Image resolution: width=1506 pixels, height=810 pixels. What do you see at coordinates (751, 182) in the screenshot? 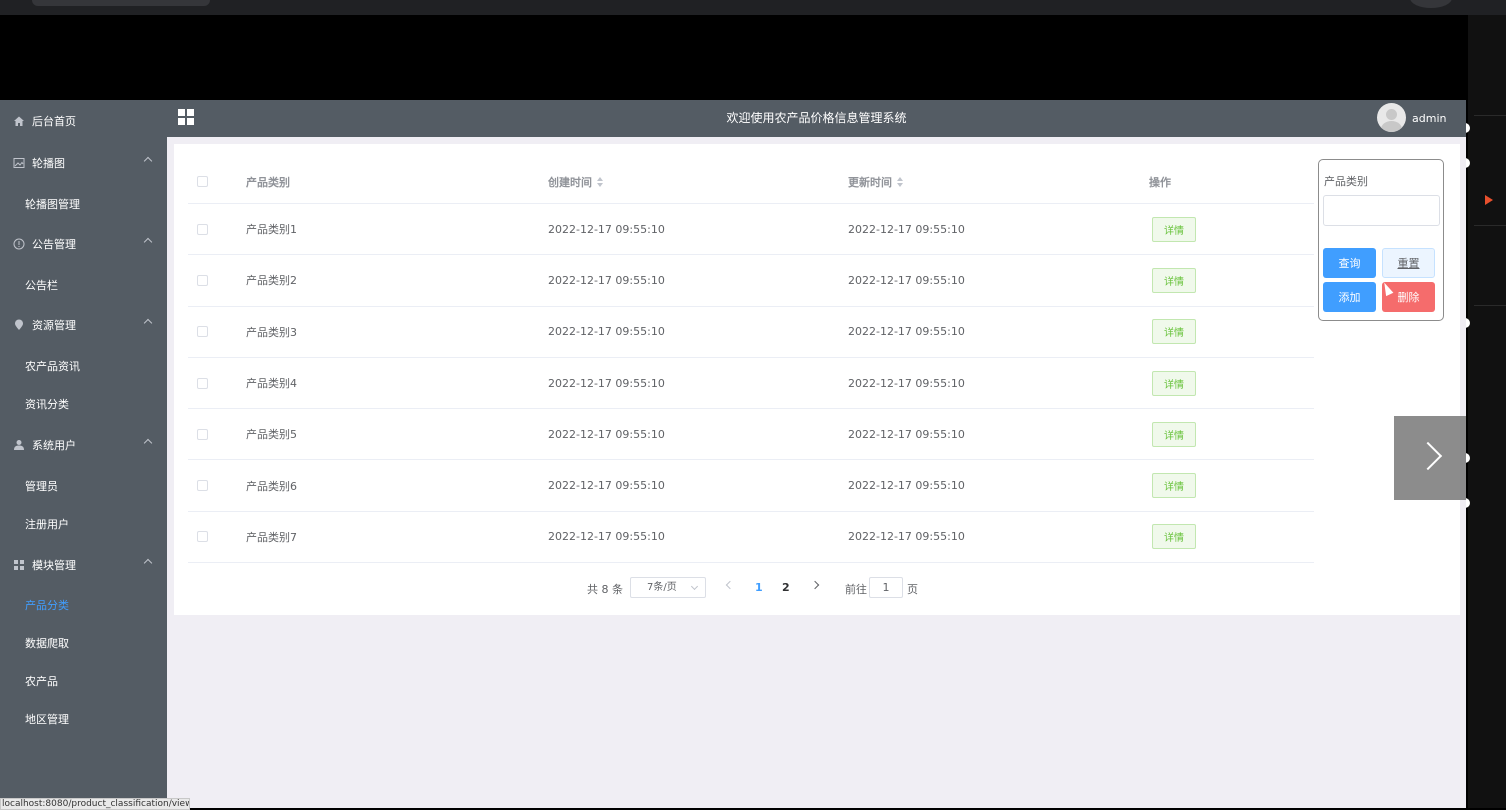
I see `table-header: 产品类别 创建时间 更新时间 操作` at bounding box center [751, 182].